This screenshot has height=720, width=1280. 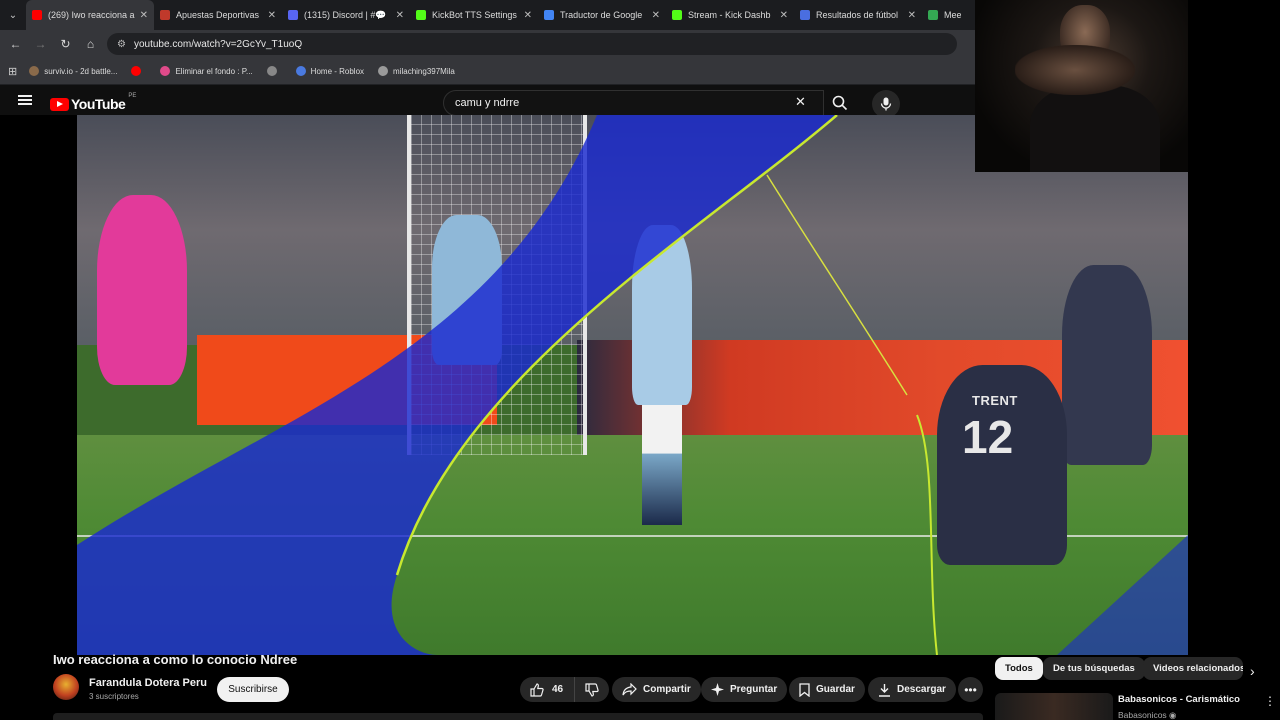 I want to click on bookmark-youtube, so click(x=138, y=71).